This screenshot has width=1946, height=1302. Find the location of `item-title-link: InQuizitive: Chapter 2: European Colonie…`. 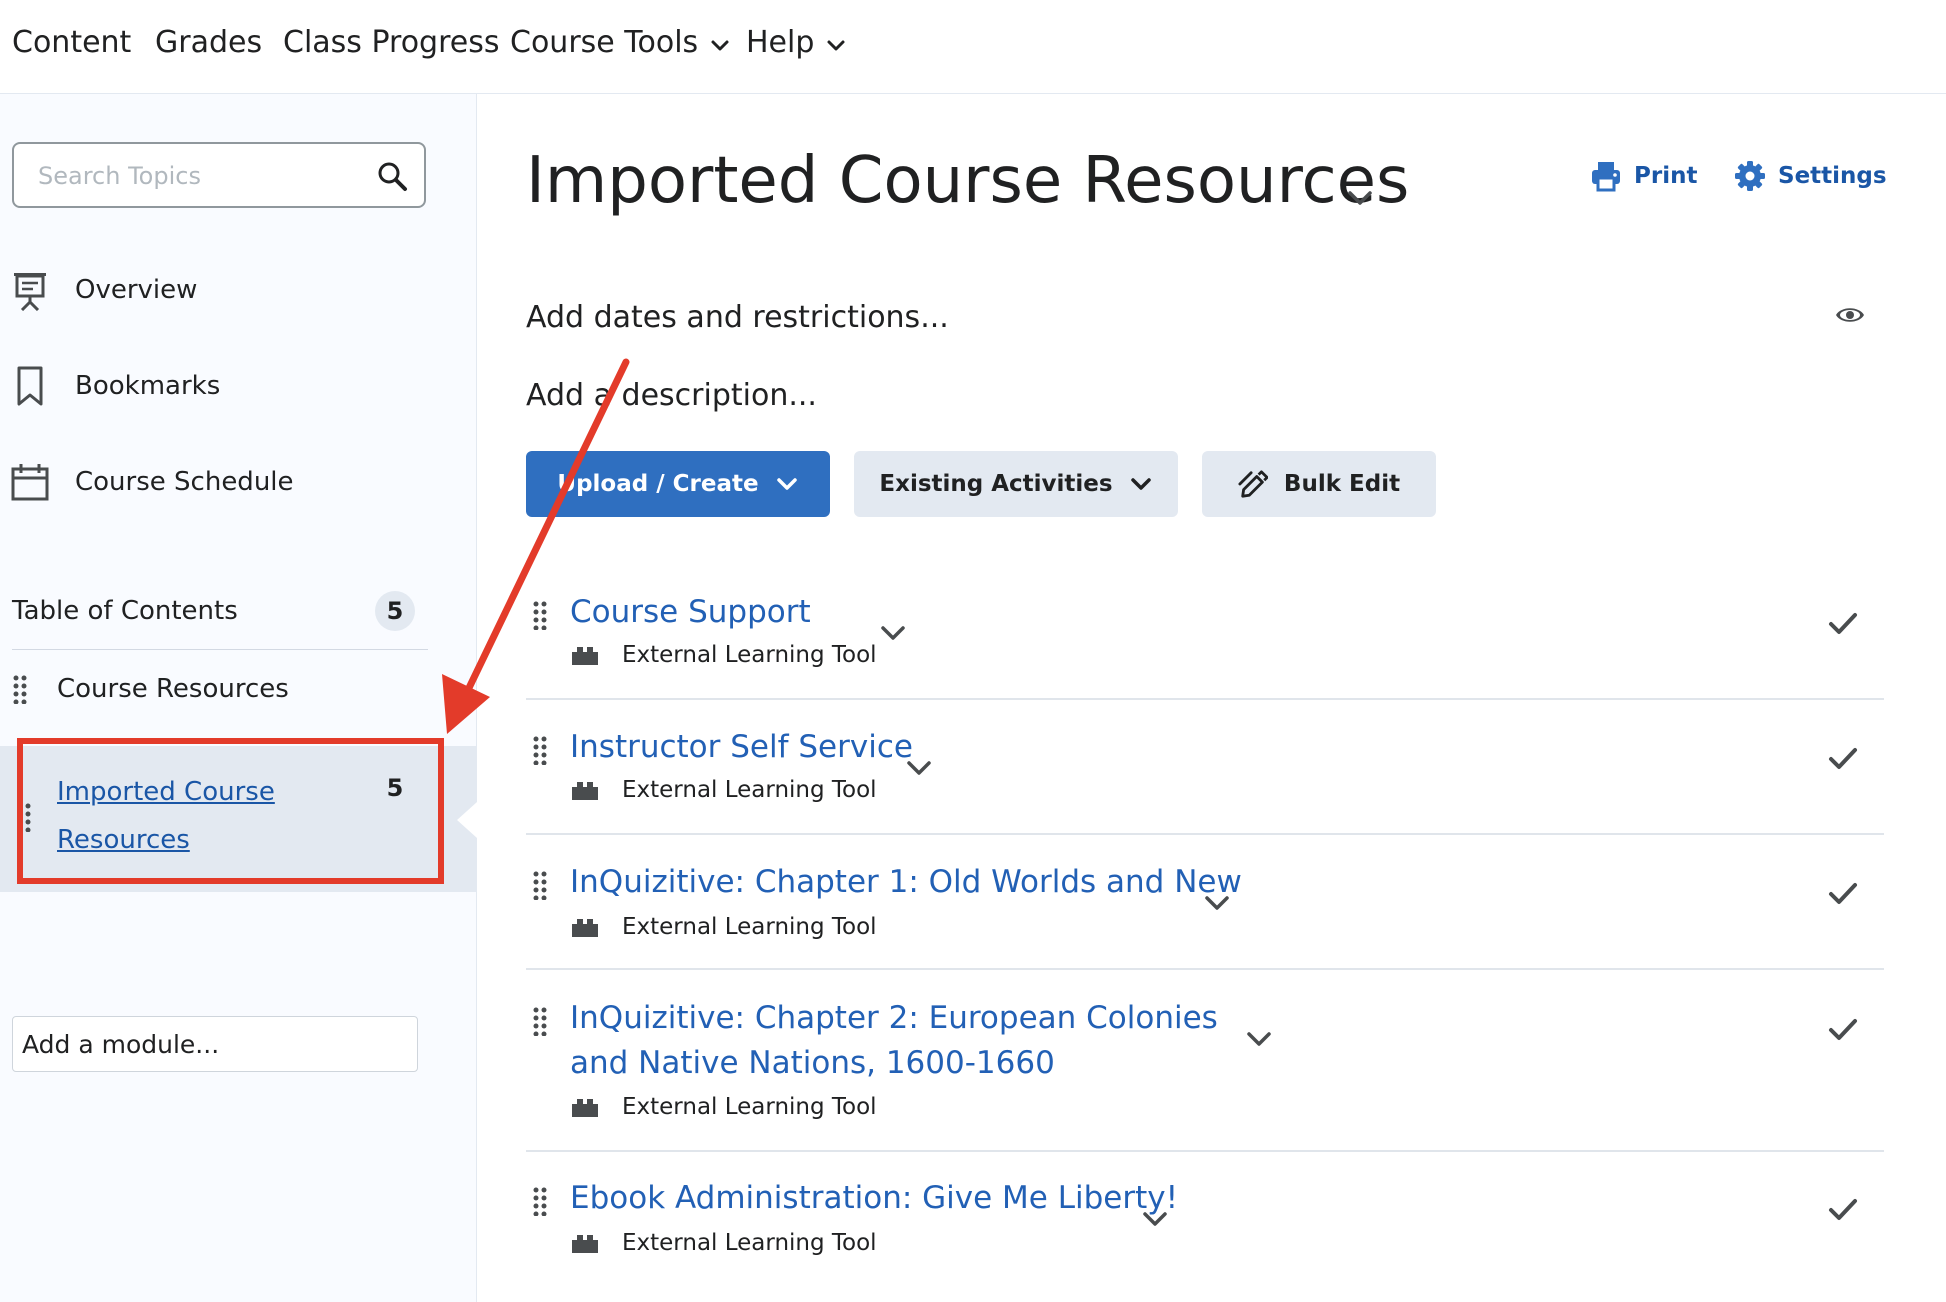

item-title-link: InQuizitive: Chapter 2: European Colonie… is located at coordinates (920, 1041).